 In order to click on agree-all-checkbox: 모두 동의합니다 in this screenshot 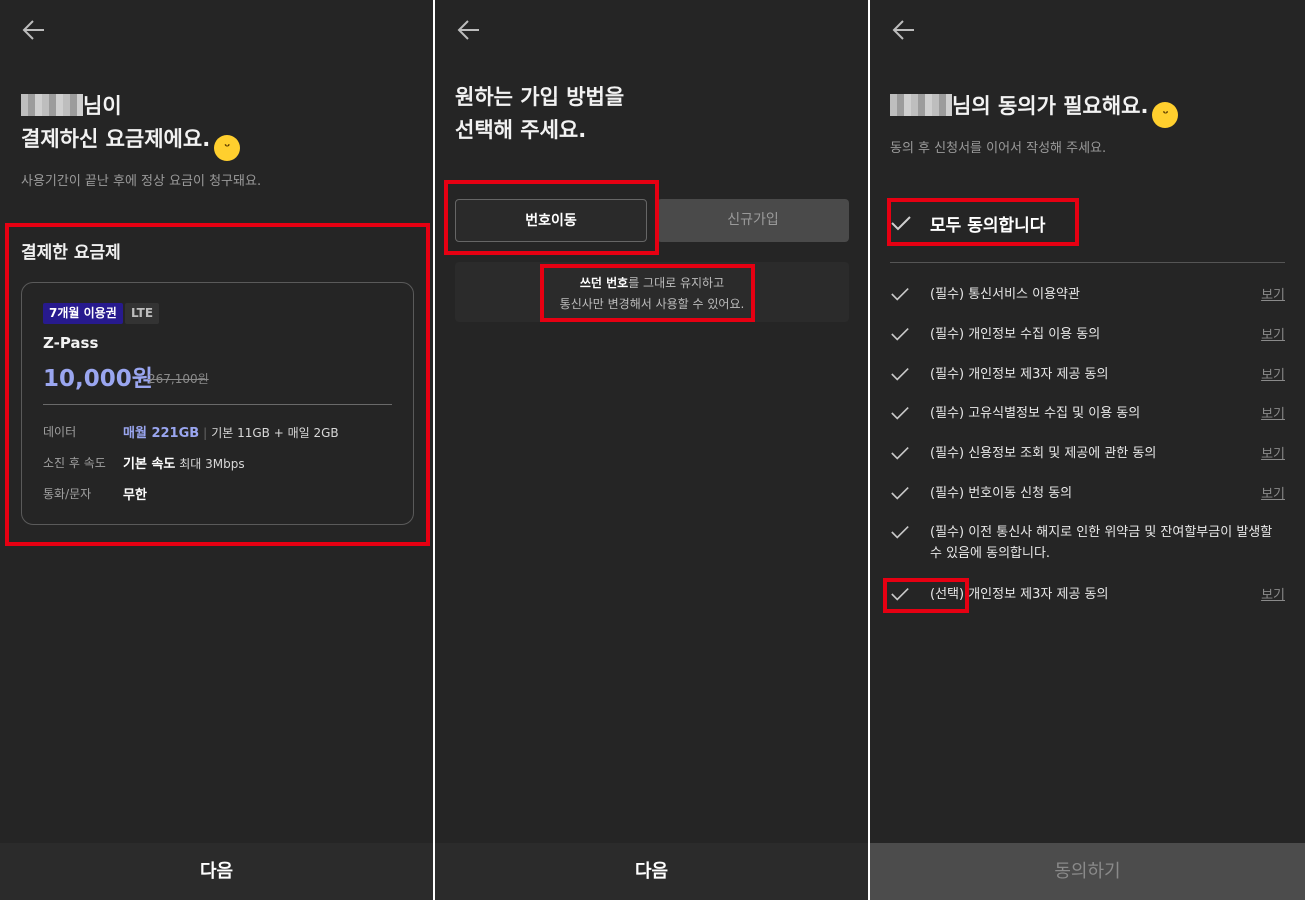, I will do `click(967, 223)`.